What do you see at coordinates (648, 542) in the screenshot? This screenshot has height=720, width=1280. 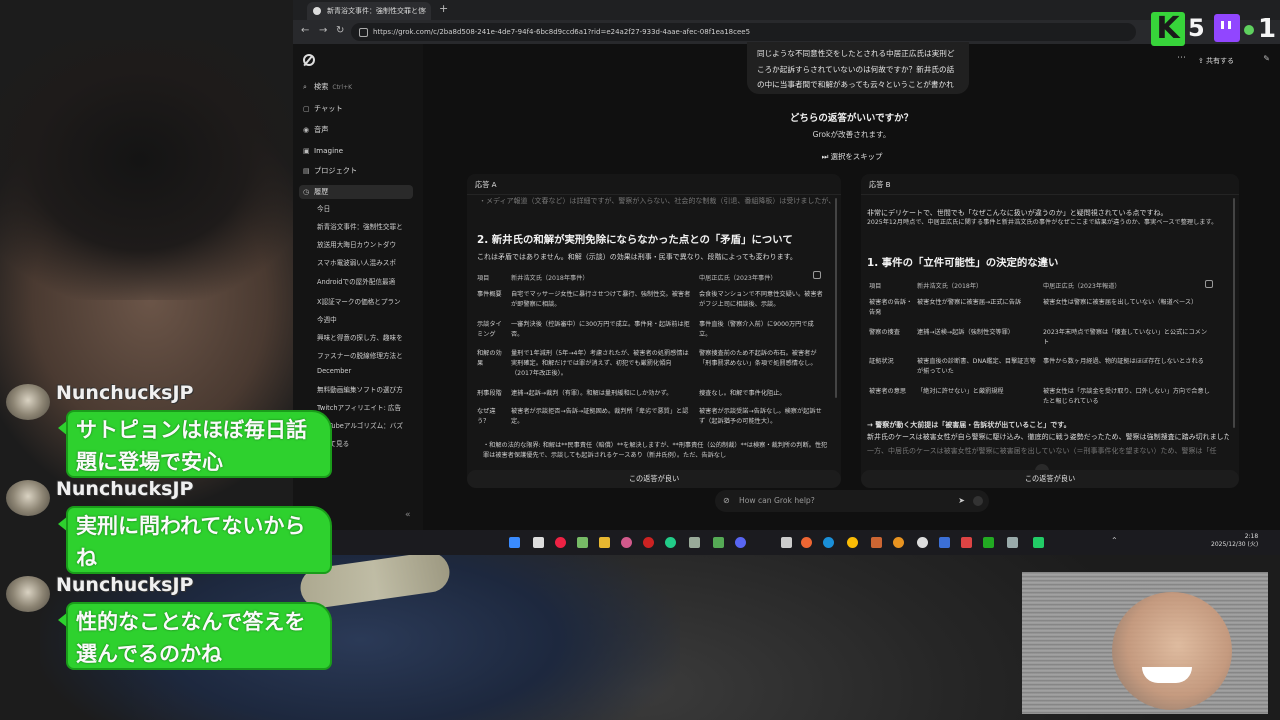 I see `record-icon` at bounding box center [648, 542].